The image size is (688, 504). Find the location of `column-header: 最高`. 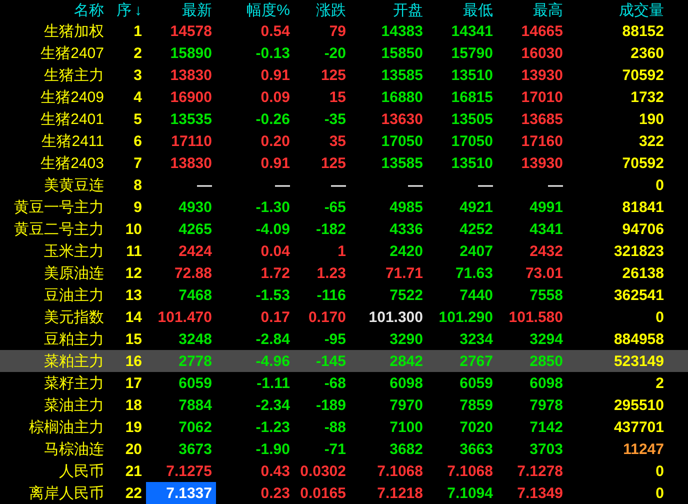

column-header: 最高 is located at coordinates (548, 10).